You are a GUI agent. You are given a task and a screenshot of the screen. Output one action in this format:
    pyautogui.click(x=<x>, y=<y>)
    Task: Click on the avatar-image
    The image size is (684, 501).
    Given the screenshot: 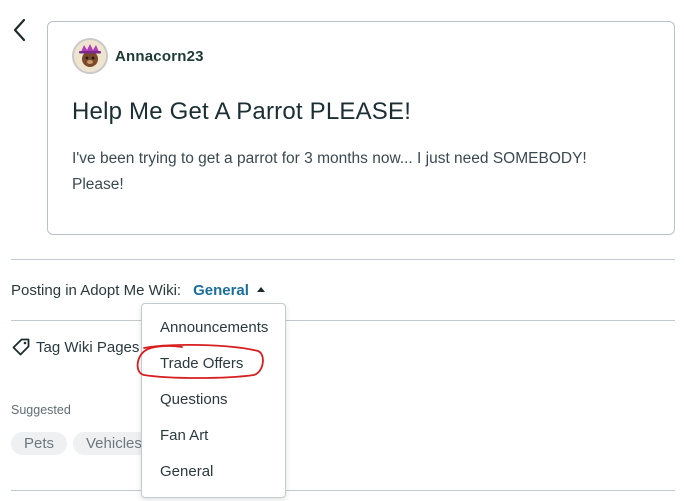 What is the action you would take?
    pyautogui.click(x=90, y=56)
    